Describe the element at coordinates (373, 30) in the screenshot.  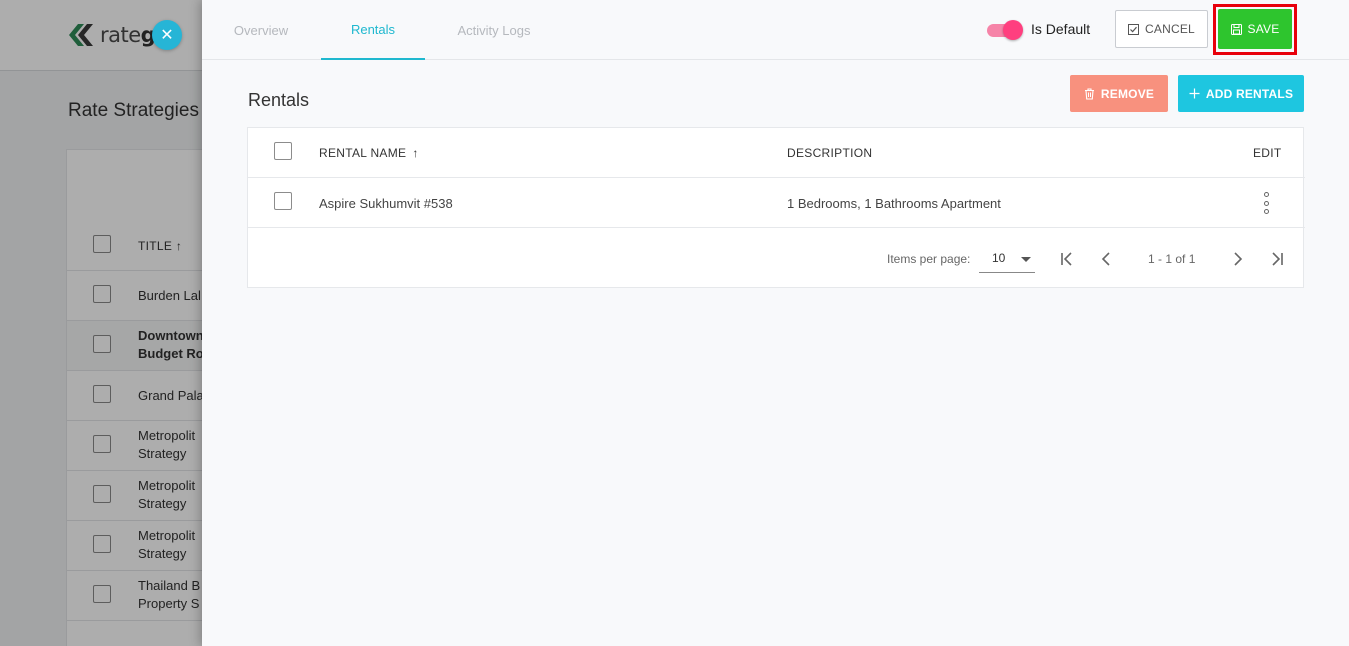
I see `tab-rentals: Rentals` at that location.